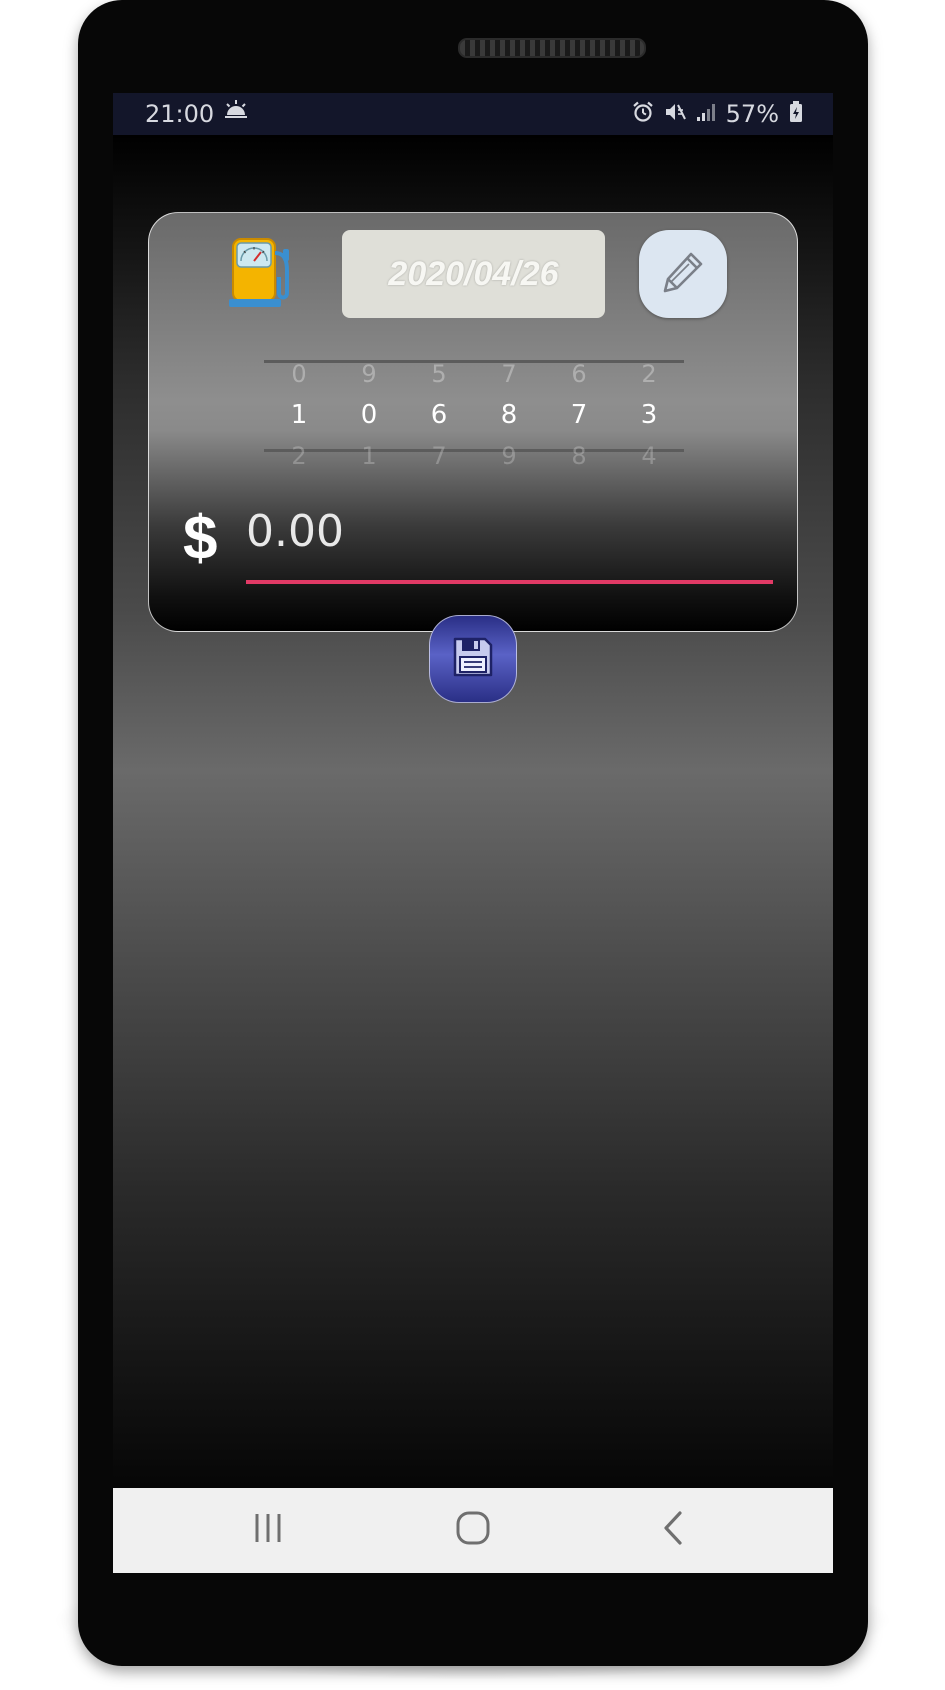  What do you see at coordinates (579, 374) in the screenshot?
I see `wheel-digit-above: 6` at bounding box center [579, 374].